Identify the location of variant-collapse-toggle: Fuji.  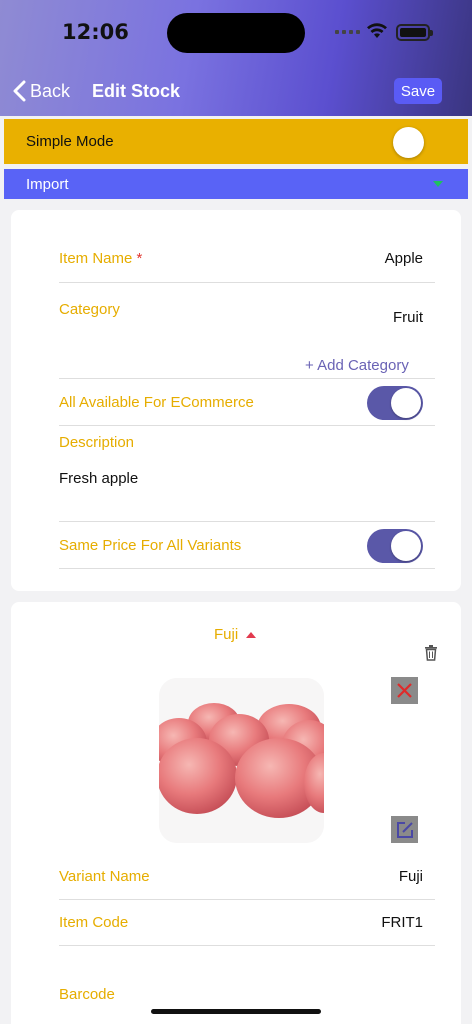
(235, 634).